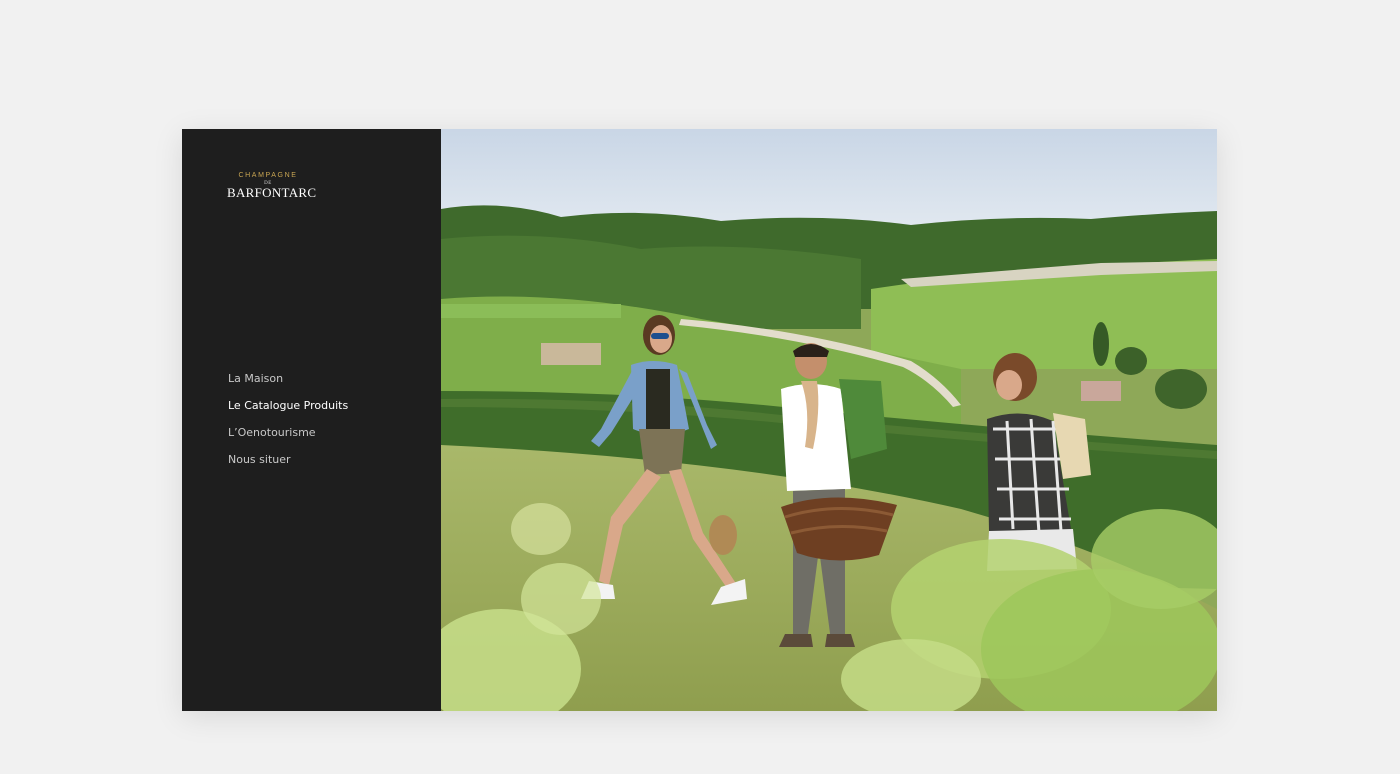  Describe the element at coordinates (272, 192) in the screenshot. I see `brand-name: BARFONTARC` at that location.